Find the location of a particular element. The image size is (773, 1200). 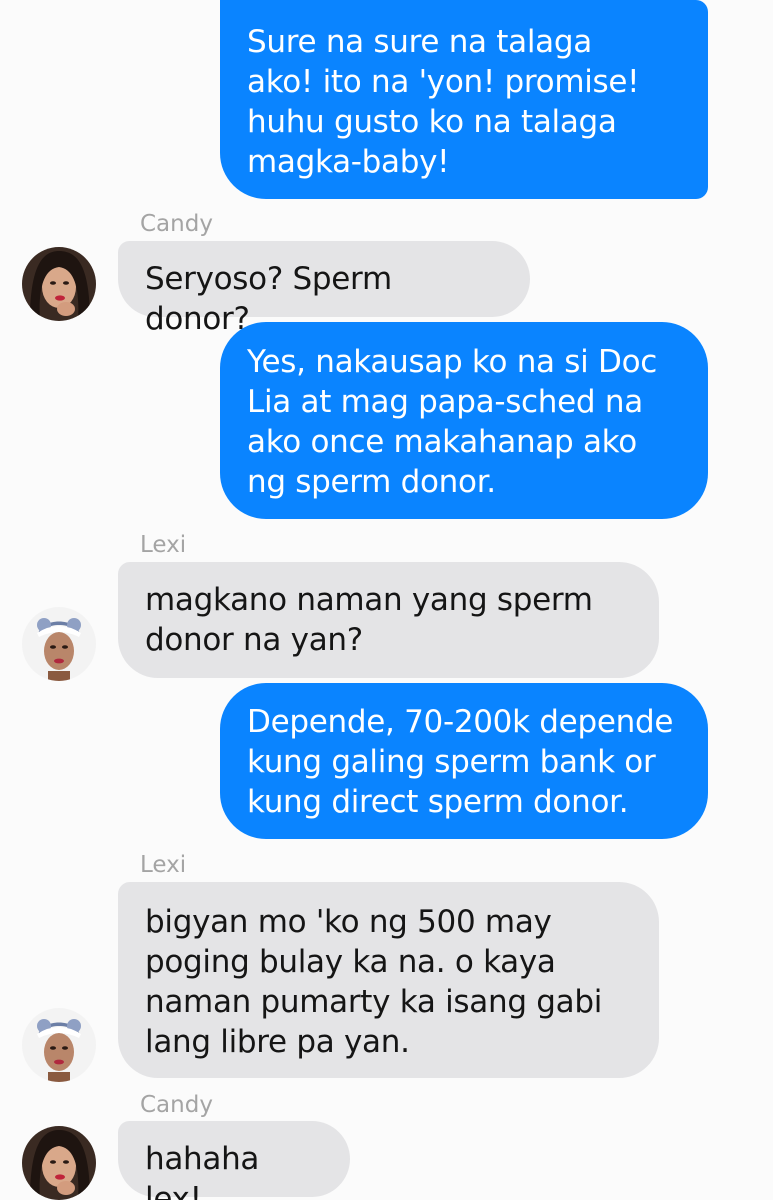

received-message: hahaha lex! is located at coordinates (234, 1160).